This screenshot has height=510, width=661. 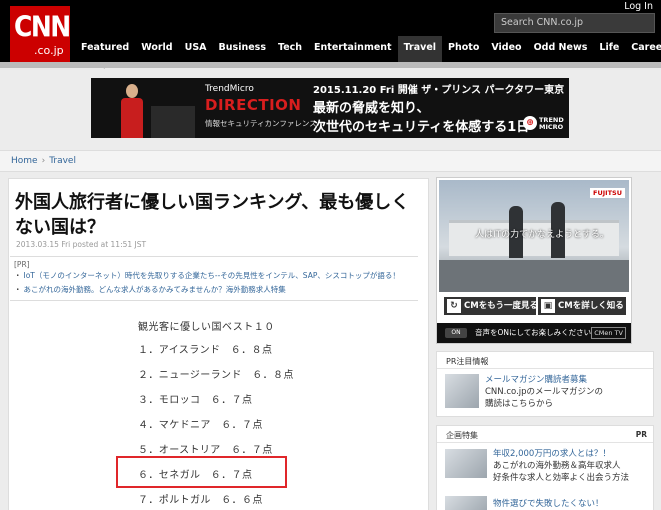 I want to click on job-thumbnail, so click(x=466, y=463).